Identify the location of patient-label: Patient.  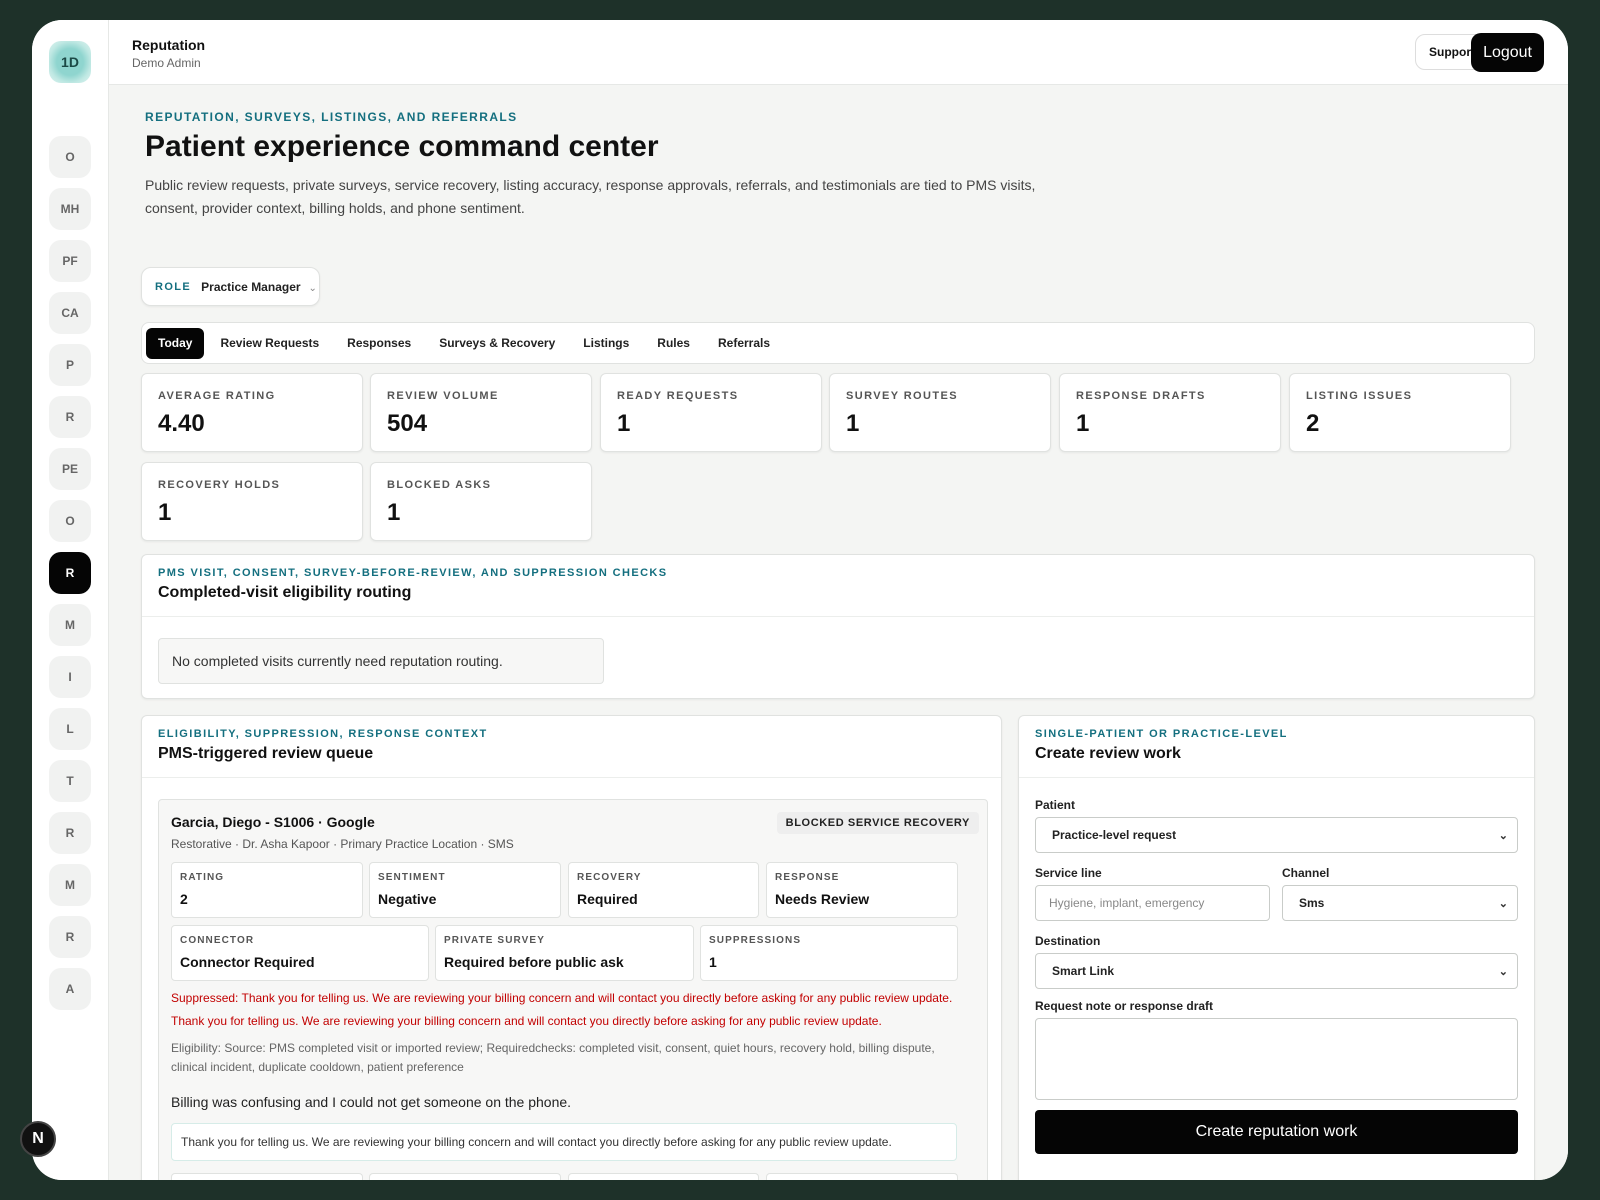
(1055, 805).